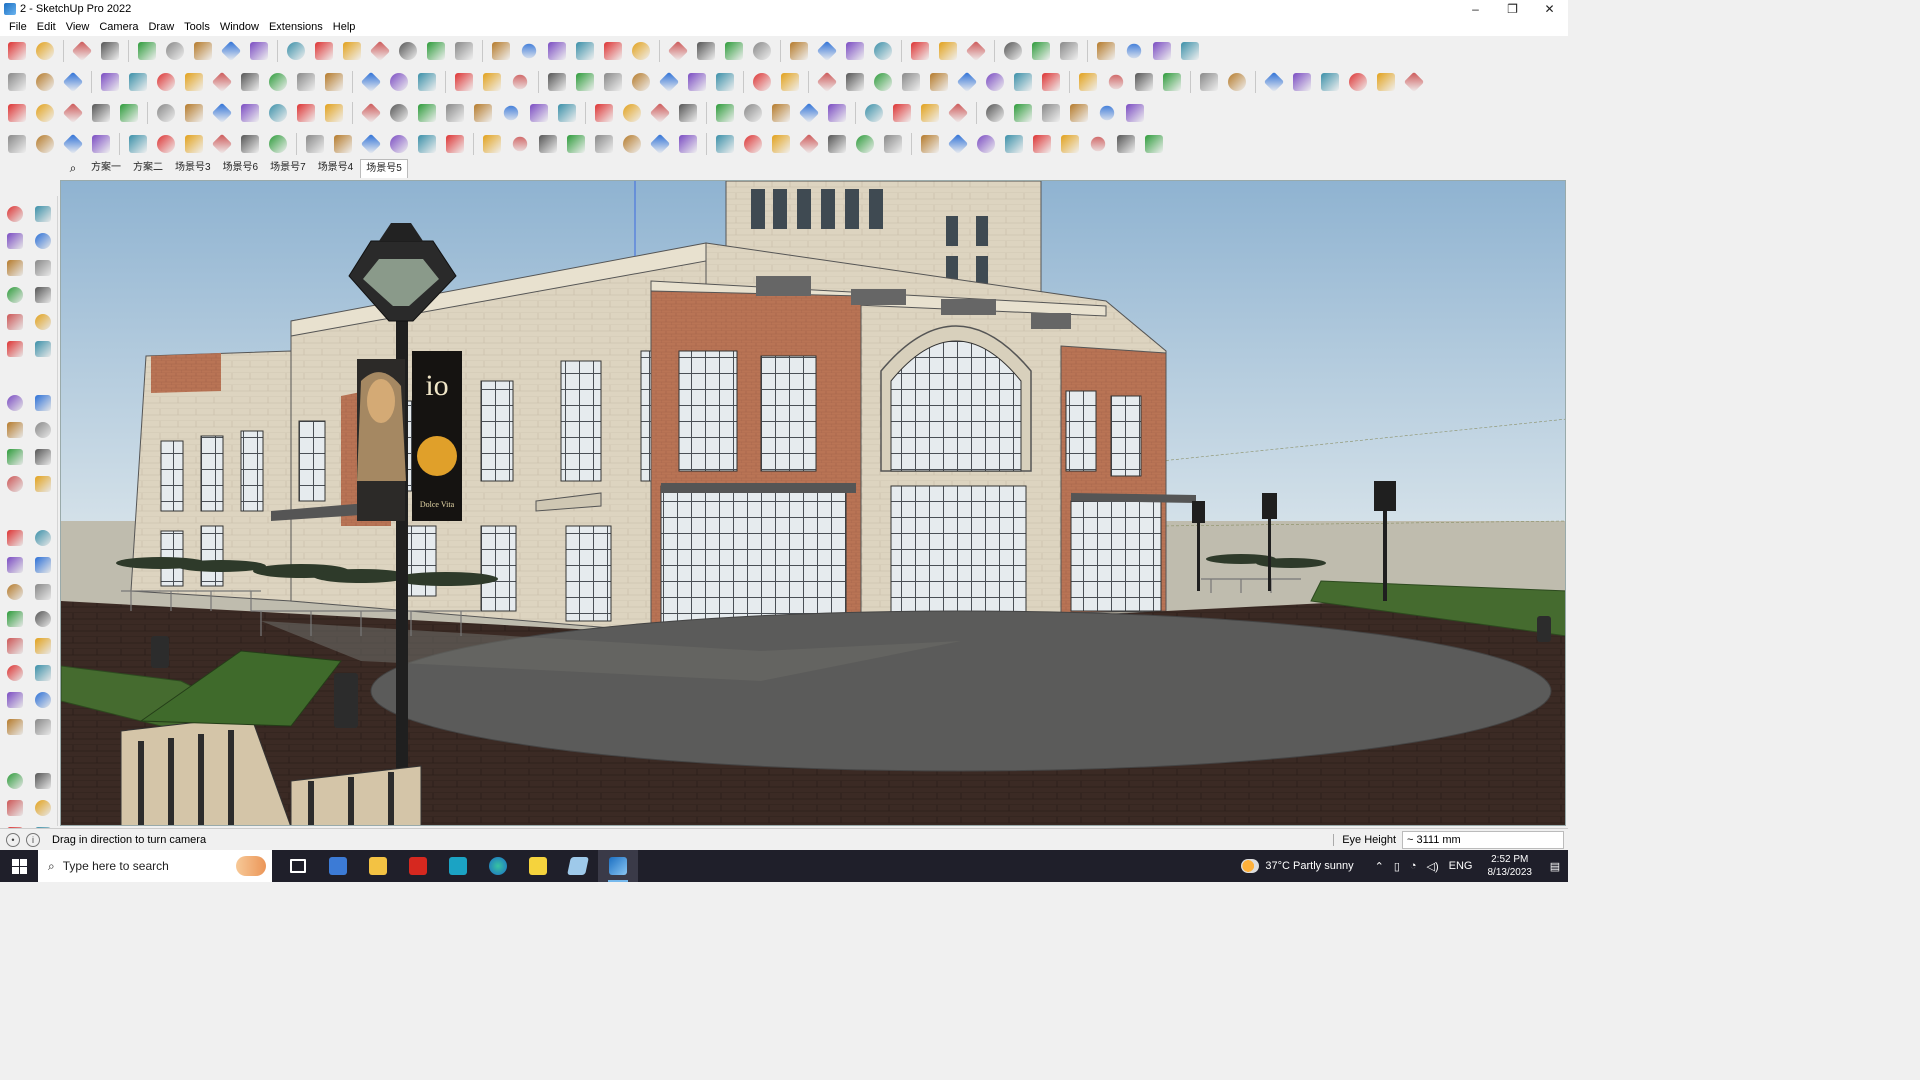  Describe the element at coordinates (1510, 866) in the screenshot. I see `clock: 2:52 PM 8/13/2023` at that location.